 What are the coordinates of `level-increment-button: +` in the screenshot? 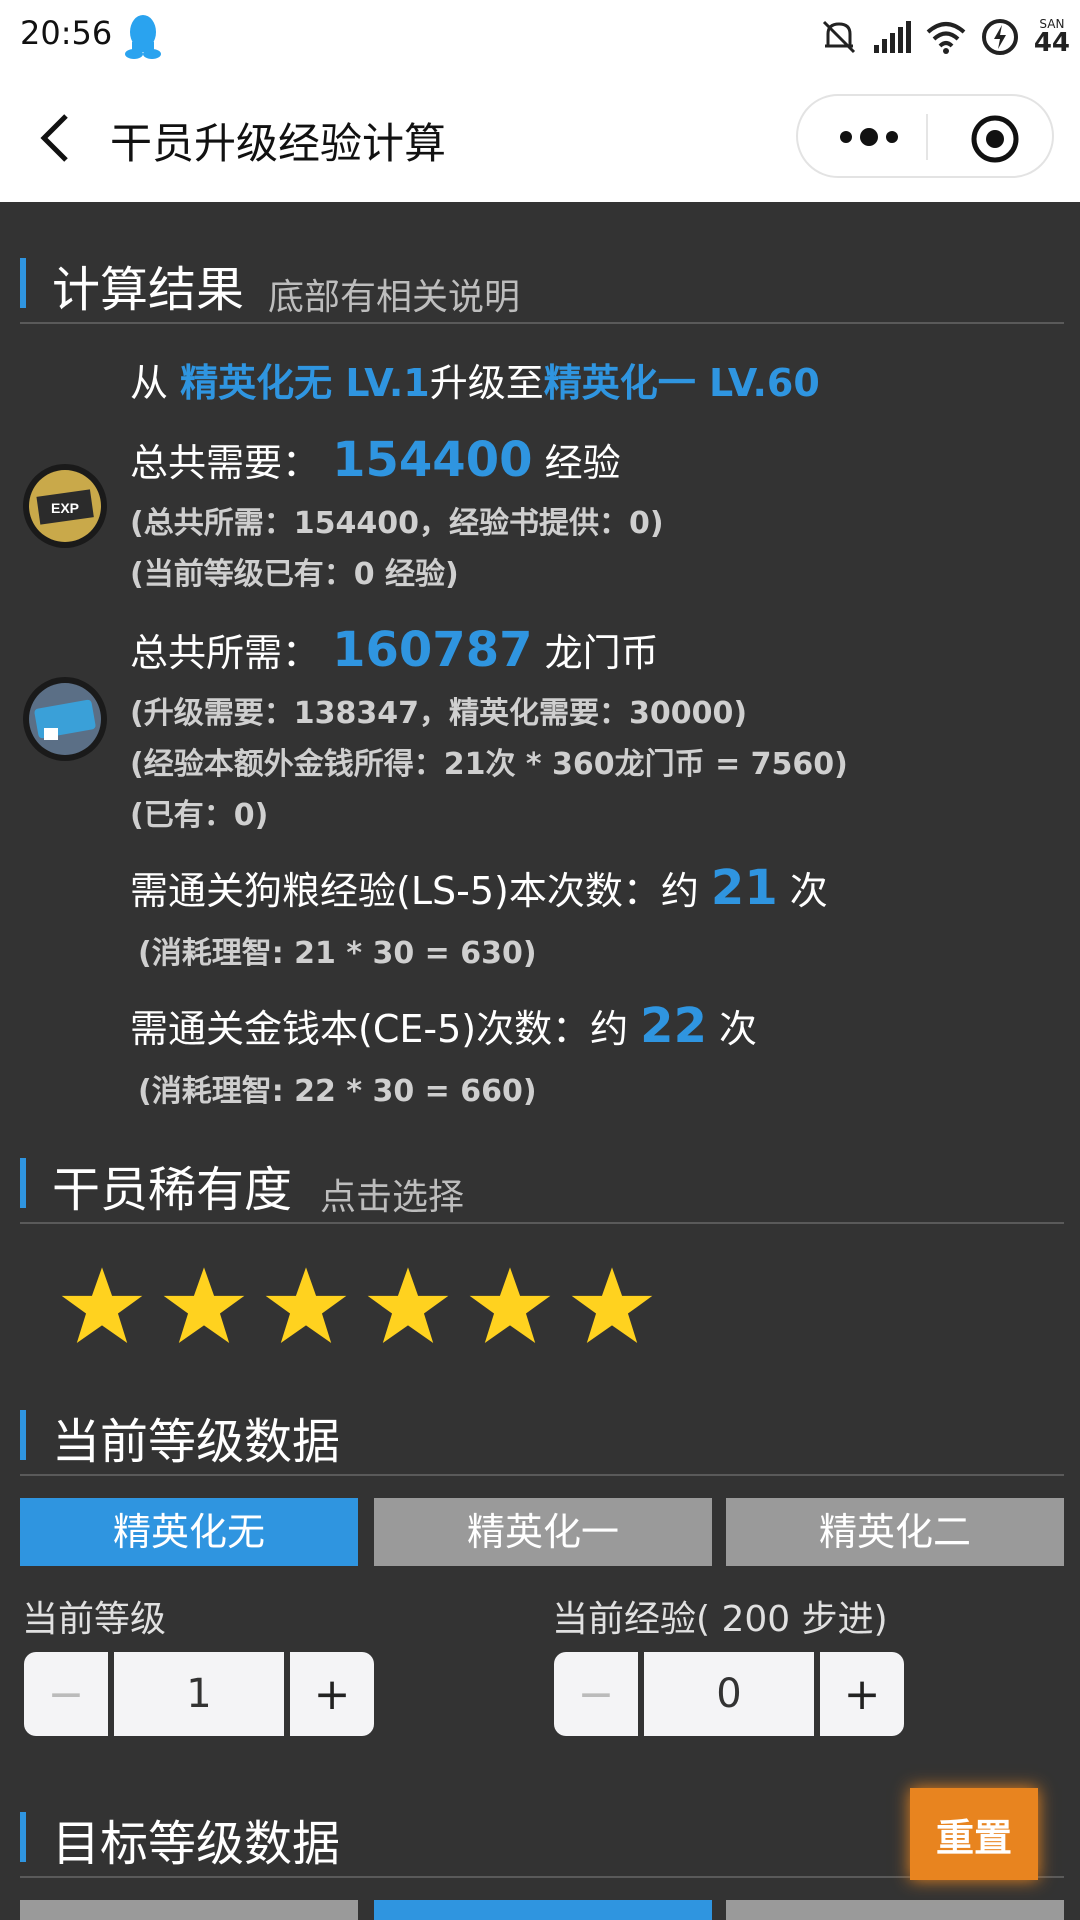 It's located at (332, 1694).